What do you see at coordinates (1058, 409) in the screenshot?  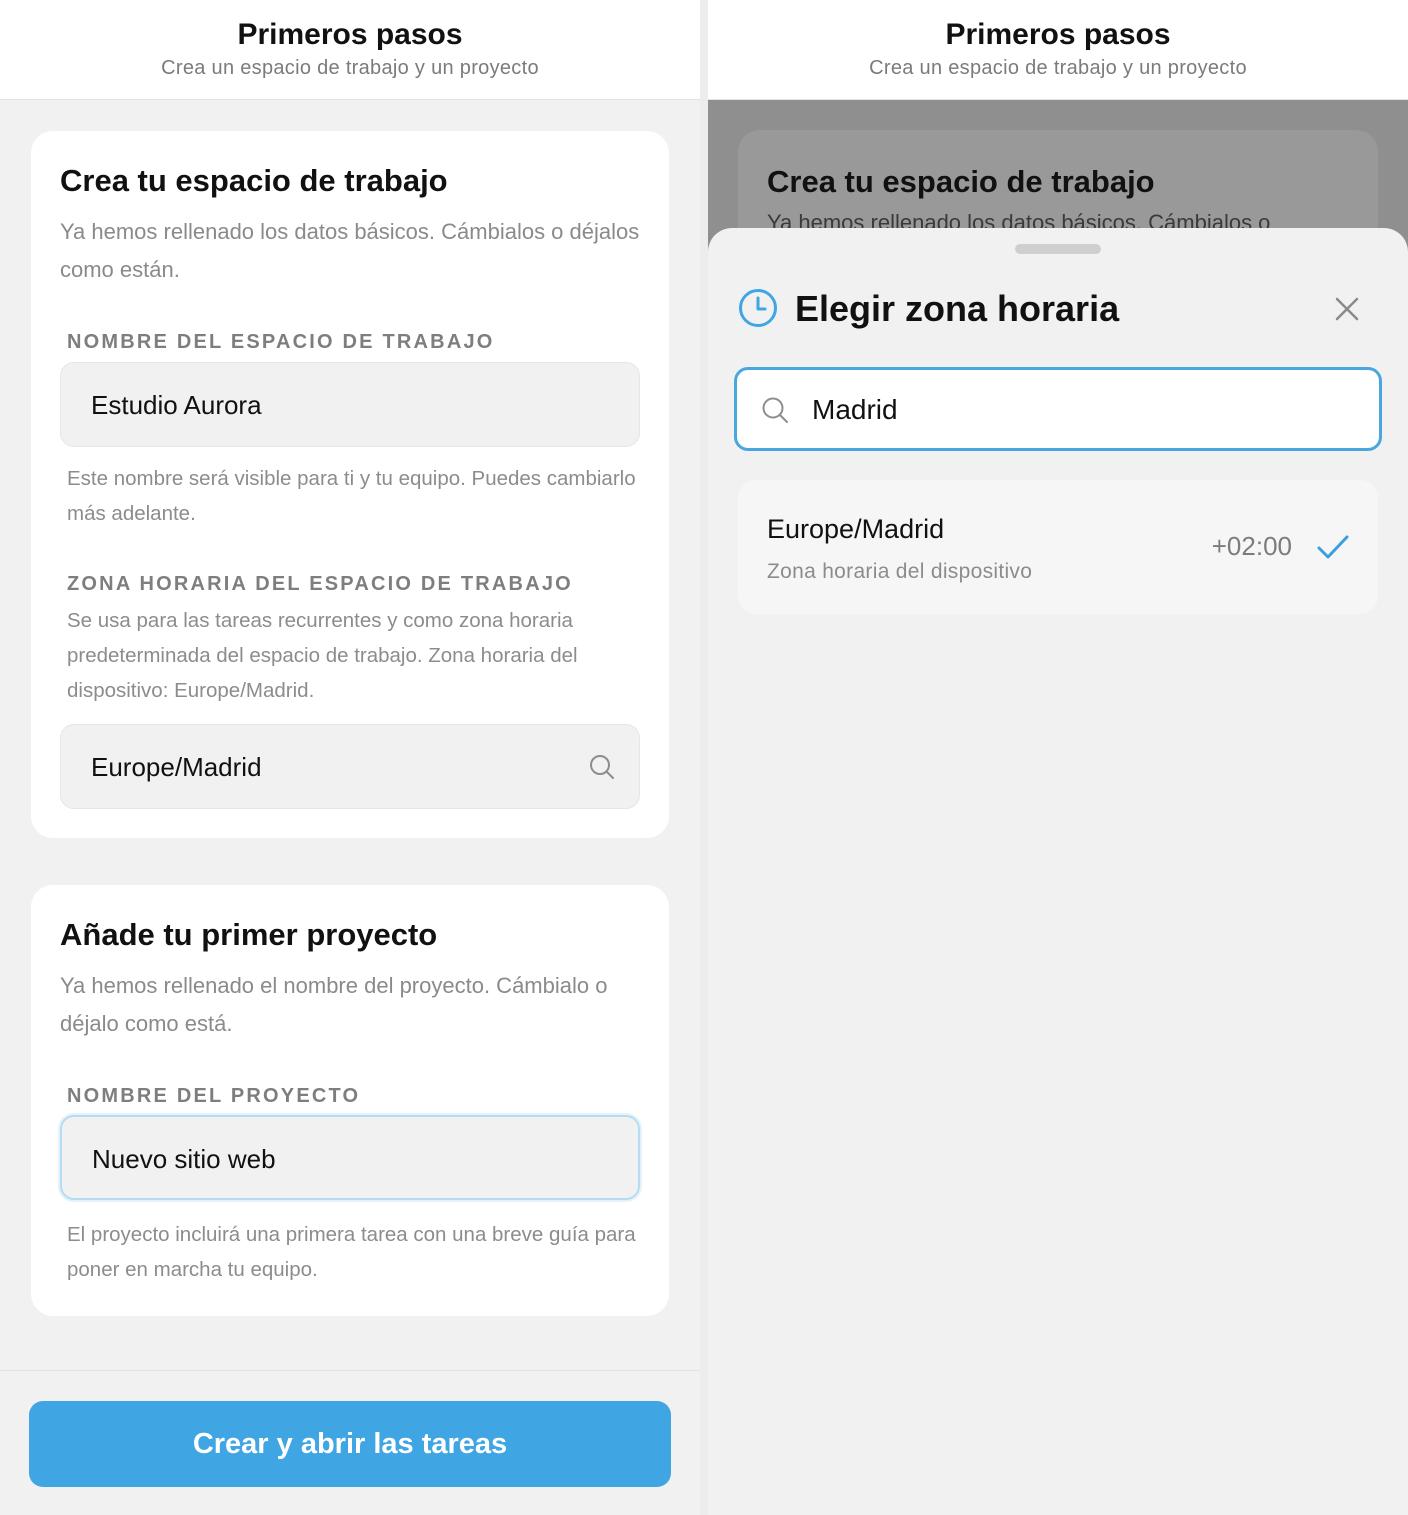 I see `timezone-search-input: Madrid` at bounding box center [1058, 409].